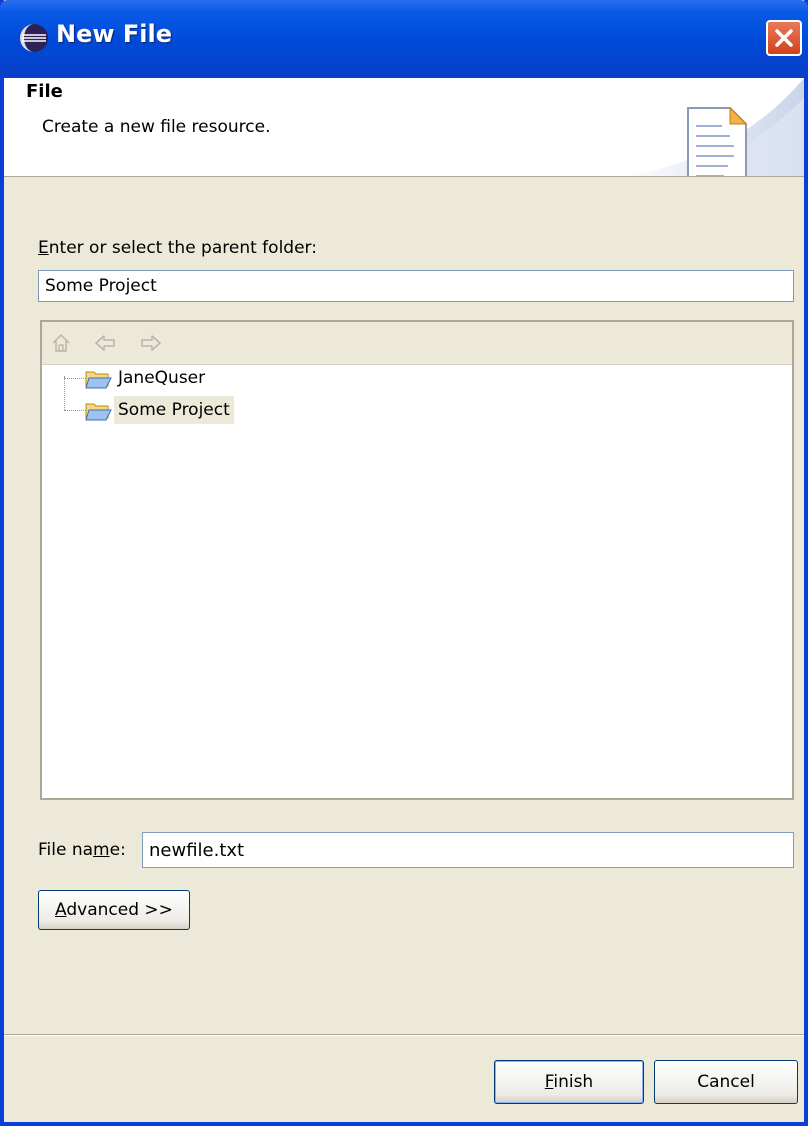  What do you see at coordinates (43, 248) in the screenshot?
I see `parent-folder-label-mnemonic: E` at bounding box center [43, 248].